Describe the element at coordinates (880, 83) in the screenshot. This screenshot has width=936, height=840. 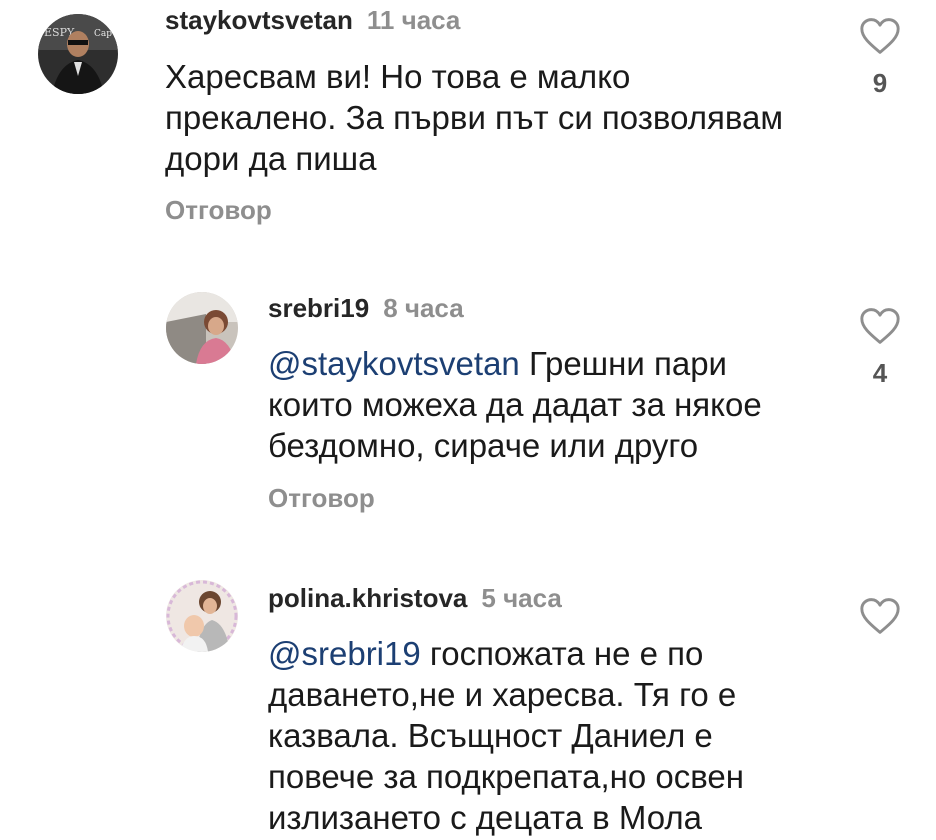
I see `like-count: 9` at that location.